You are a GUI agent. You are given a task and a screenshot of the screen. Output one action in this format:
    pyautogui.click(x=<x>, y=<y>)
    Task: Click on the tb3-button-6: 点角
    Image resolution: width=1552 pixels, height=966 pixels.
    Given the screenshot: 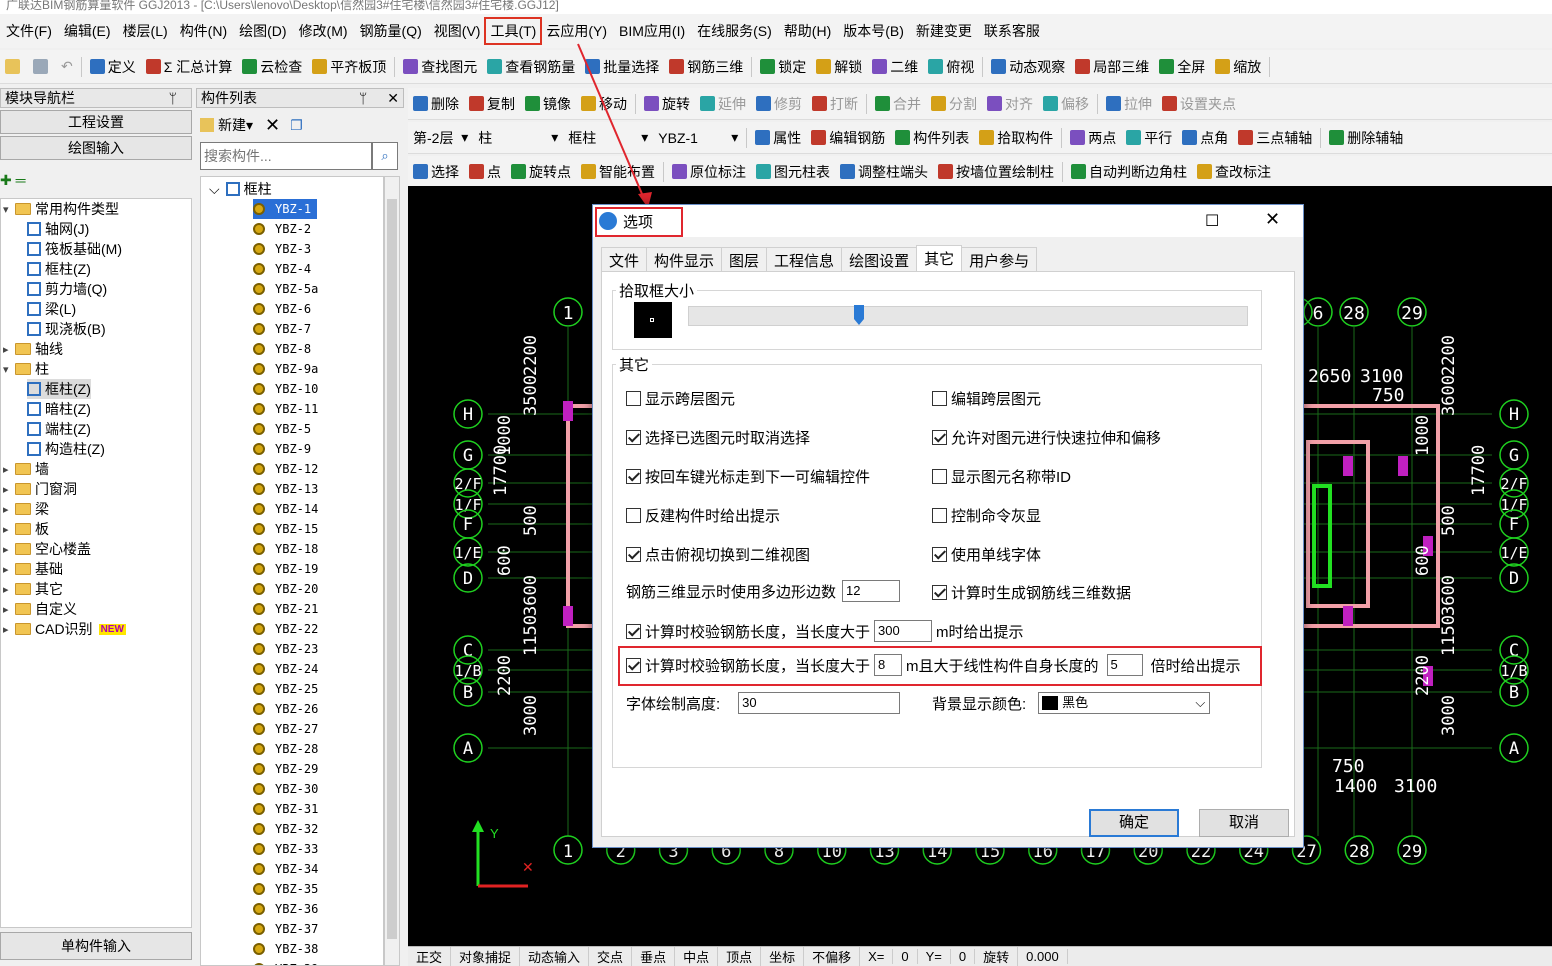 What is the action you would take?
    pyautogui.click(x=1205, y=138)
    